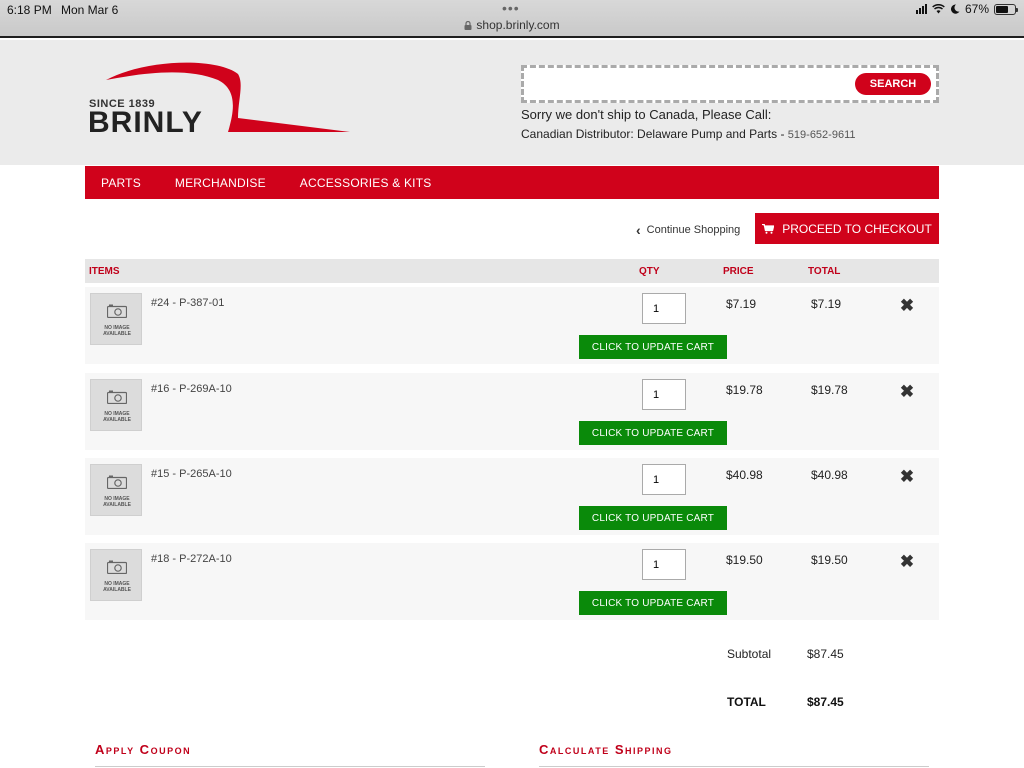 Image resolution: width=1024 pixels, height=768 pixels. I want to click on apply-coupon-heading: Apply Coupon, so click(143, 749).